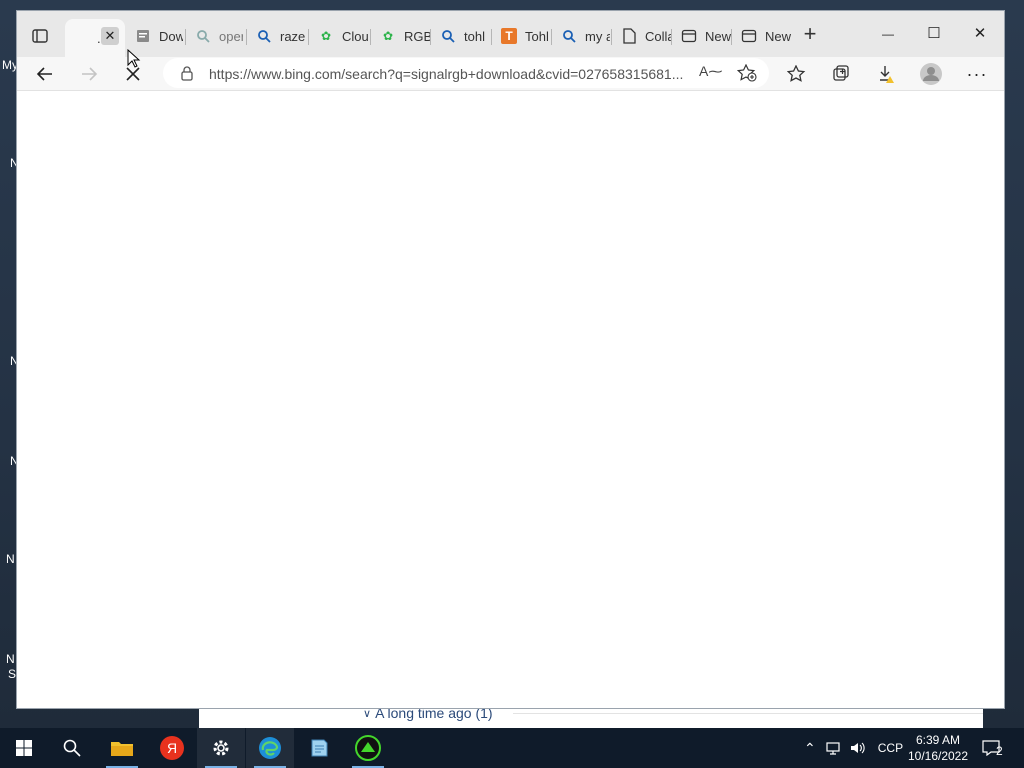 The height and width of the screenshot is (768, 1024). I want to click on collections-button, so click(841, 74).